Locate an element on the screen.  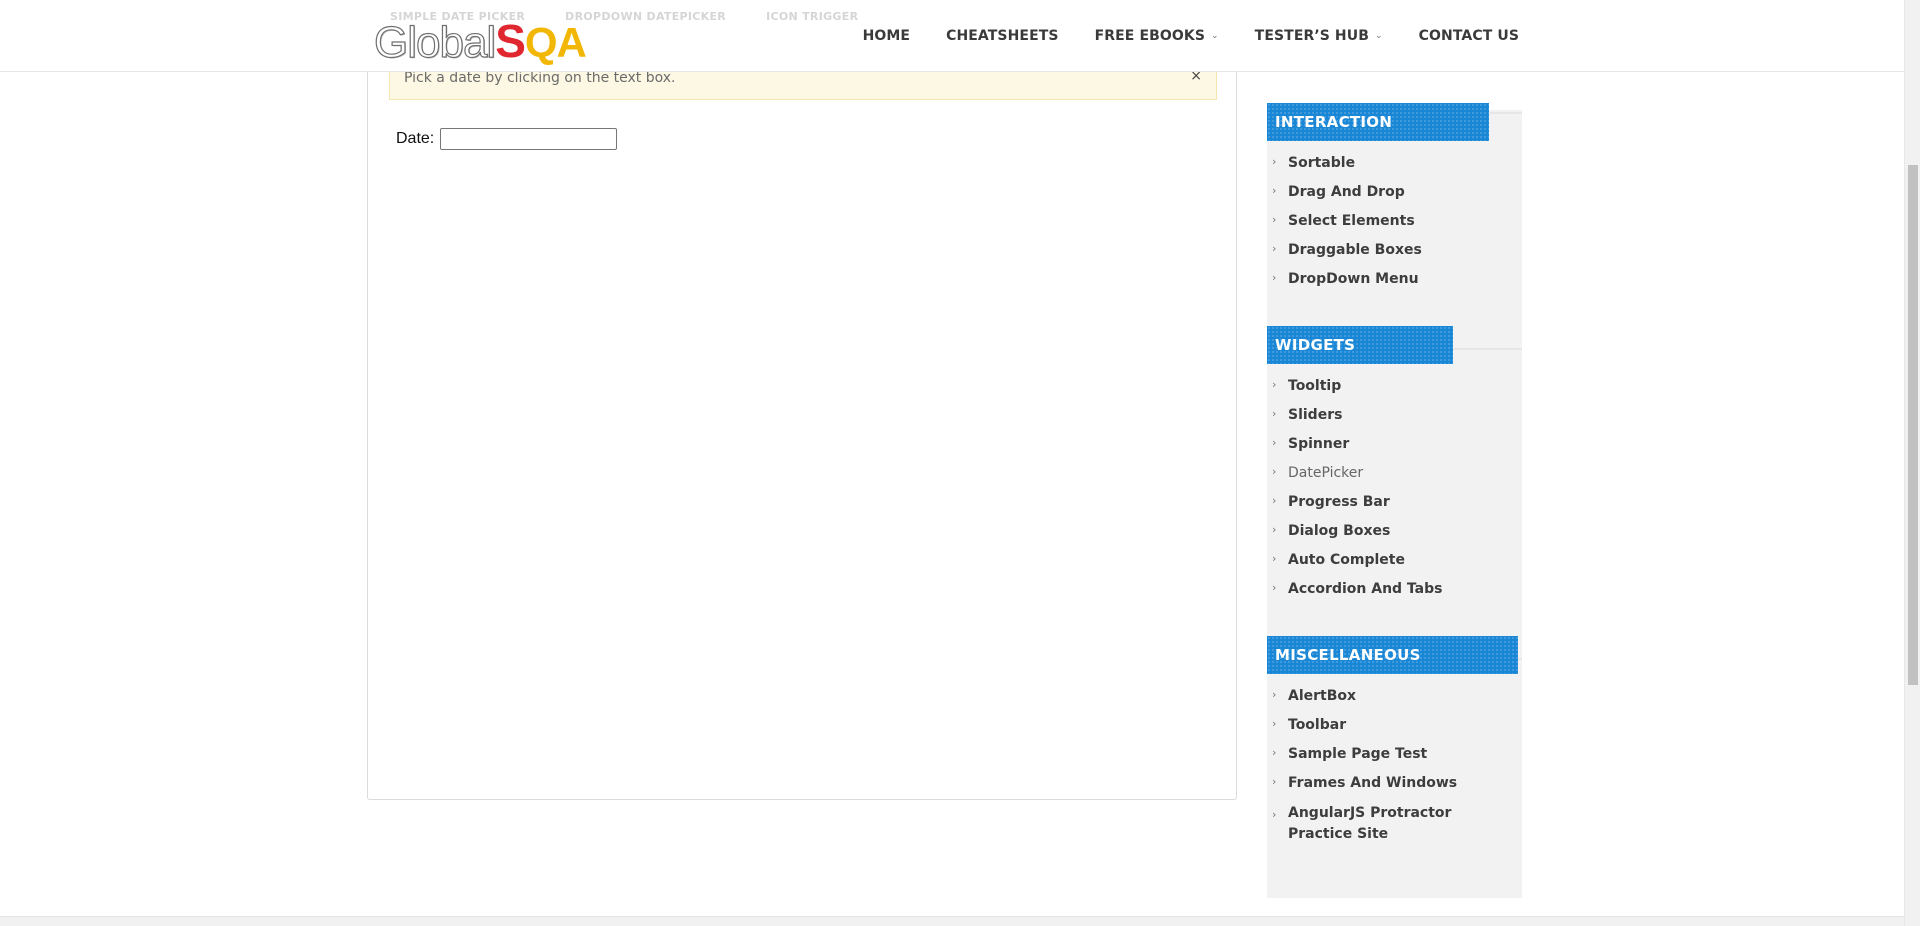
date-label: Date: is located at coordinates (415, 138).